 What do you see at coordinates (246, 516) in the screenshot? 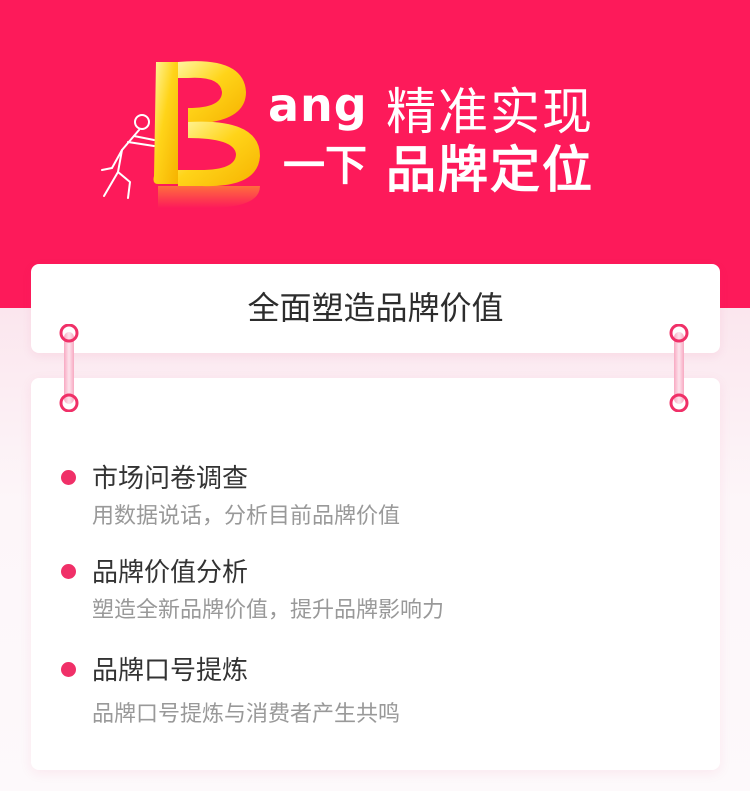
I see `item-desc: 用数据说话，分析目前品牌价值` at bounding box center [246, 516].